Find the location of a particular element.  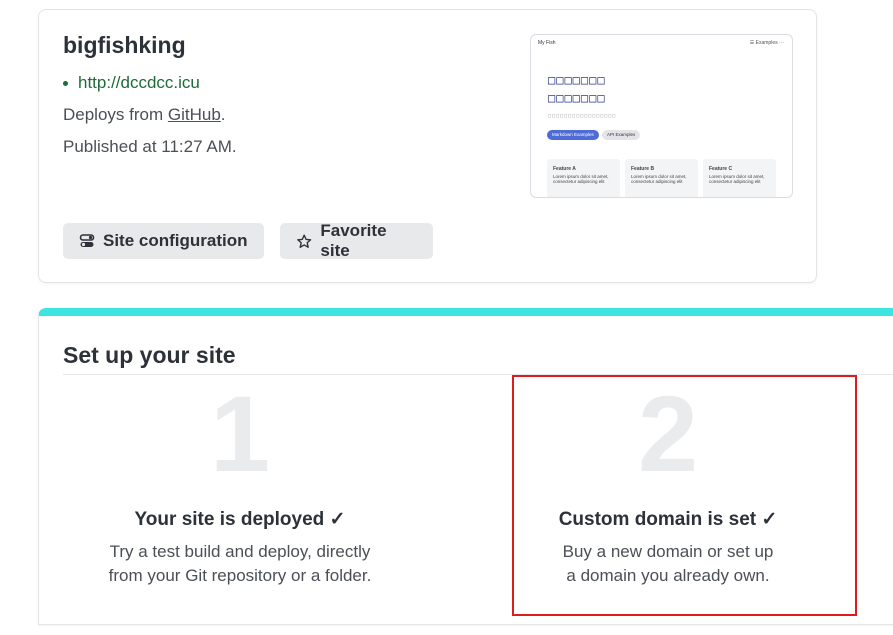

star-icon is located at coordinates (304, 241).